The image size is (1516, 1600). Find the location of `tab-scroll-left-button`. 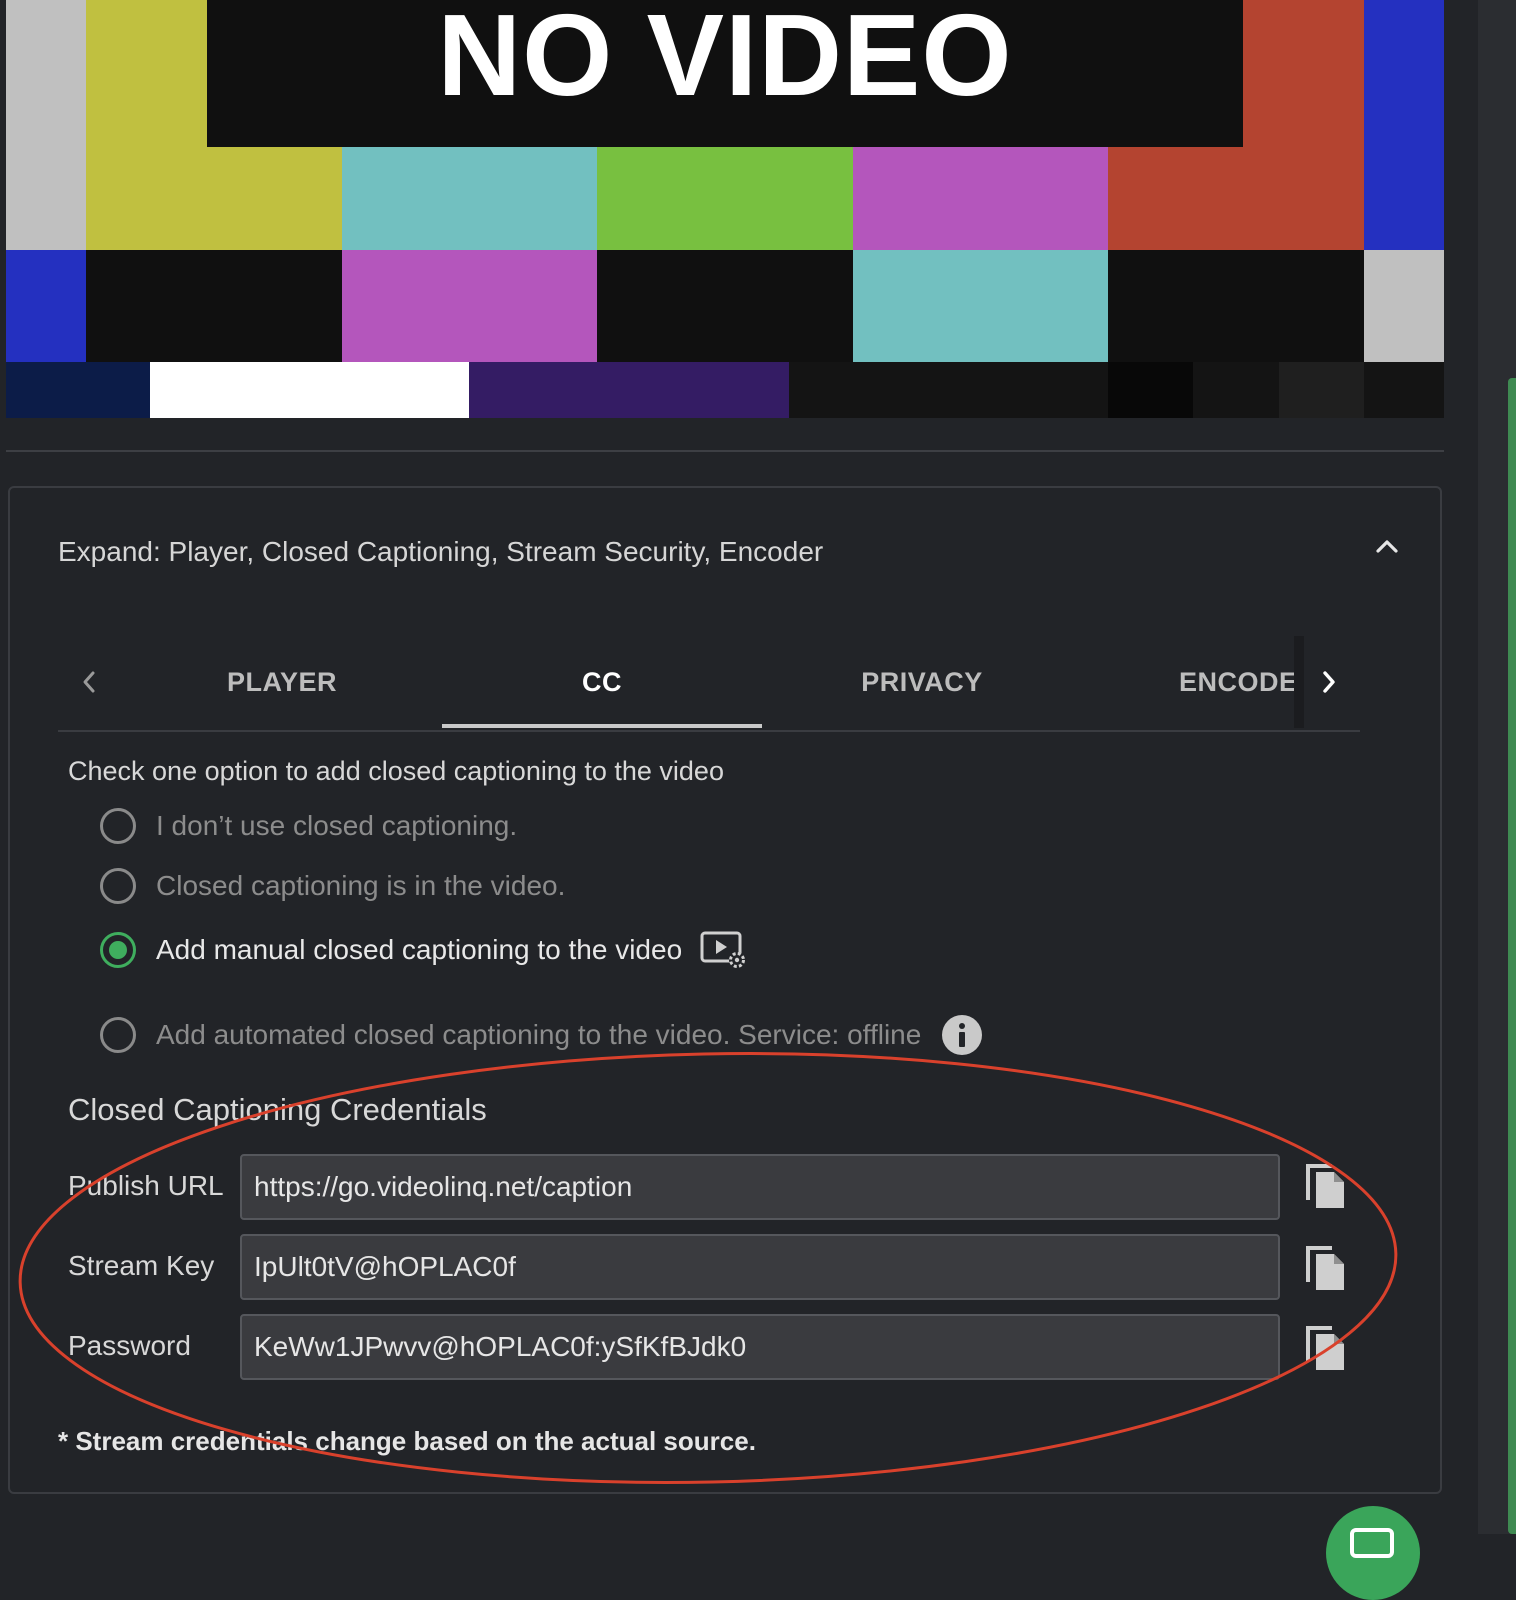

tab-scroll-left-button is located at coordinates (90, 682).